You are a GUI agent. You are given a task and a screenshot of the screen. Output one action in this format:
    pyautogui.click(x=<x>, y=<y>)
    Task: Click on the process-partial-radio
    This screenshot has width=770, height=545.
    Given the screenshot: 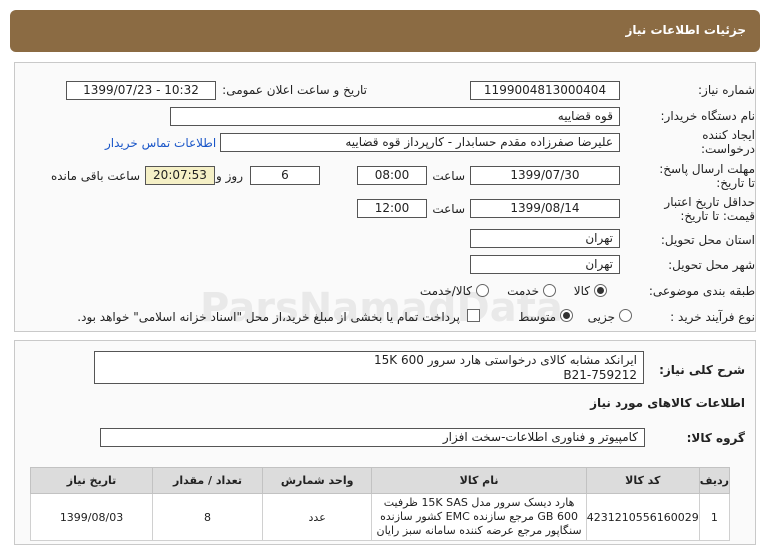 What is the action you would take?
    pyautogui.click(x=625, y=315)
    